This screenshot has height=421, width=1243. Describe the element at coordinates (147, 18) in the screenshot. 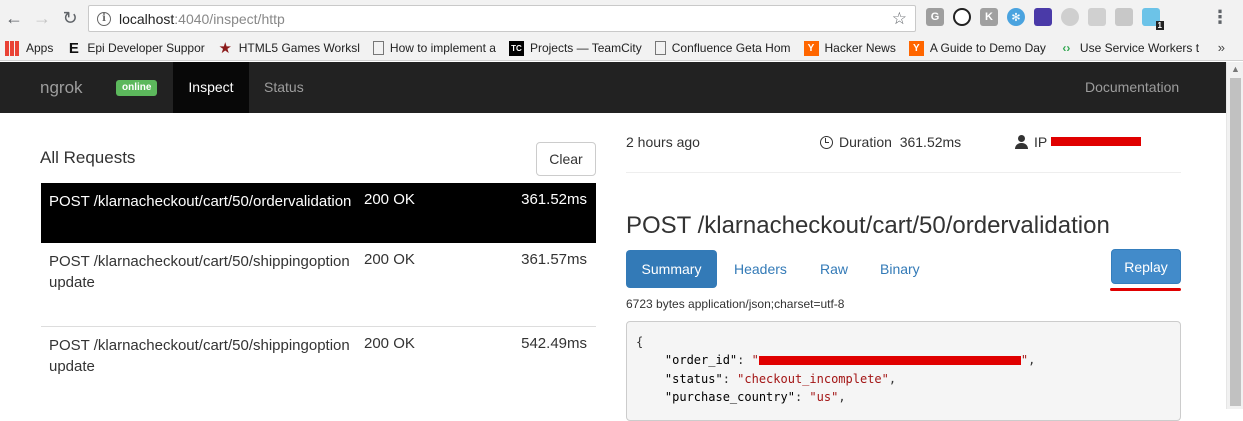

I see `url-host: localhost` at that location.